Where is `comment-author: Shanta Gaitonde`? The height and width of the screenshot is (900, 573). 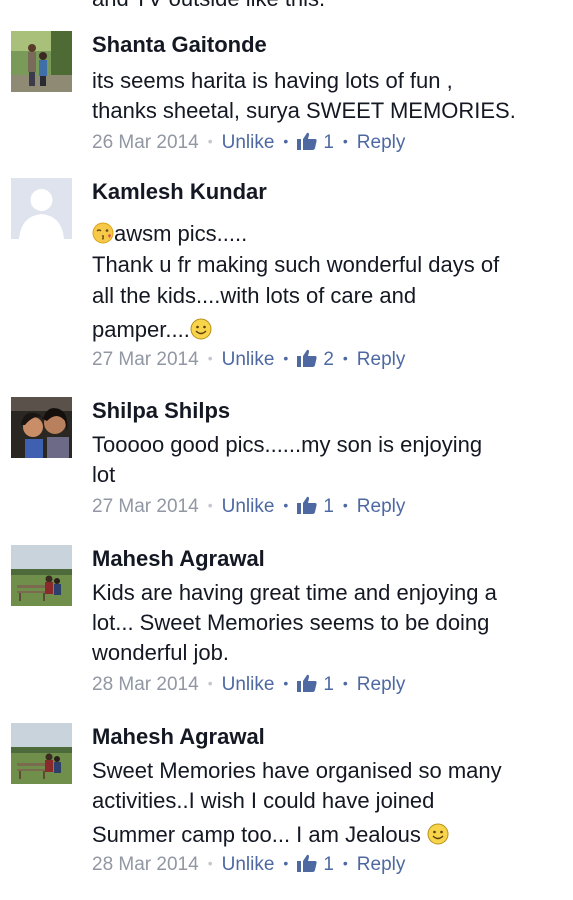 comment-author: Shanta Gaitonde is located at coordinates (327, 45).